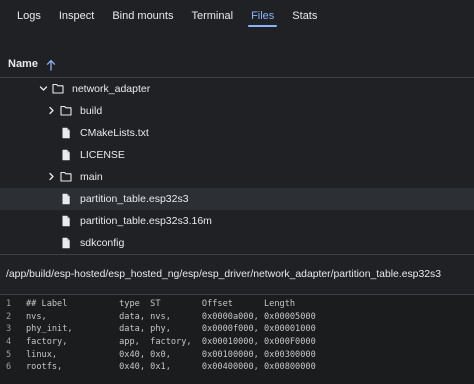 This screenshot has height=384, width=474. I want to click on tab-stats: Stats, so click(304, 17).